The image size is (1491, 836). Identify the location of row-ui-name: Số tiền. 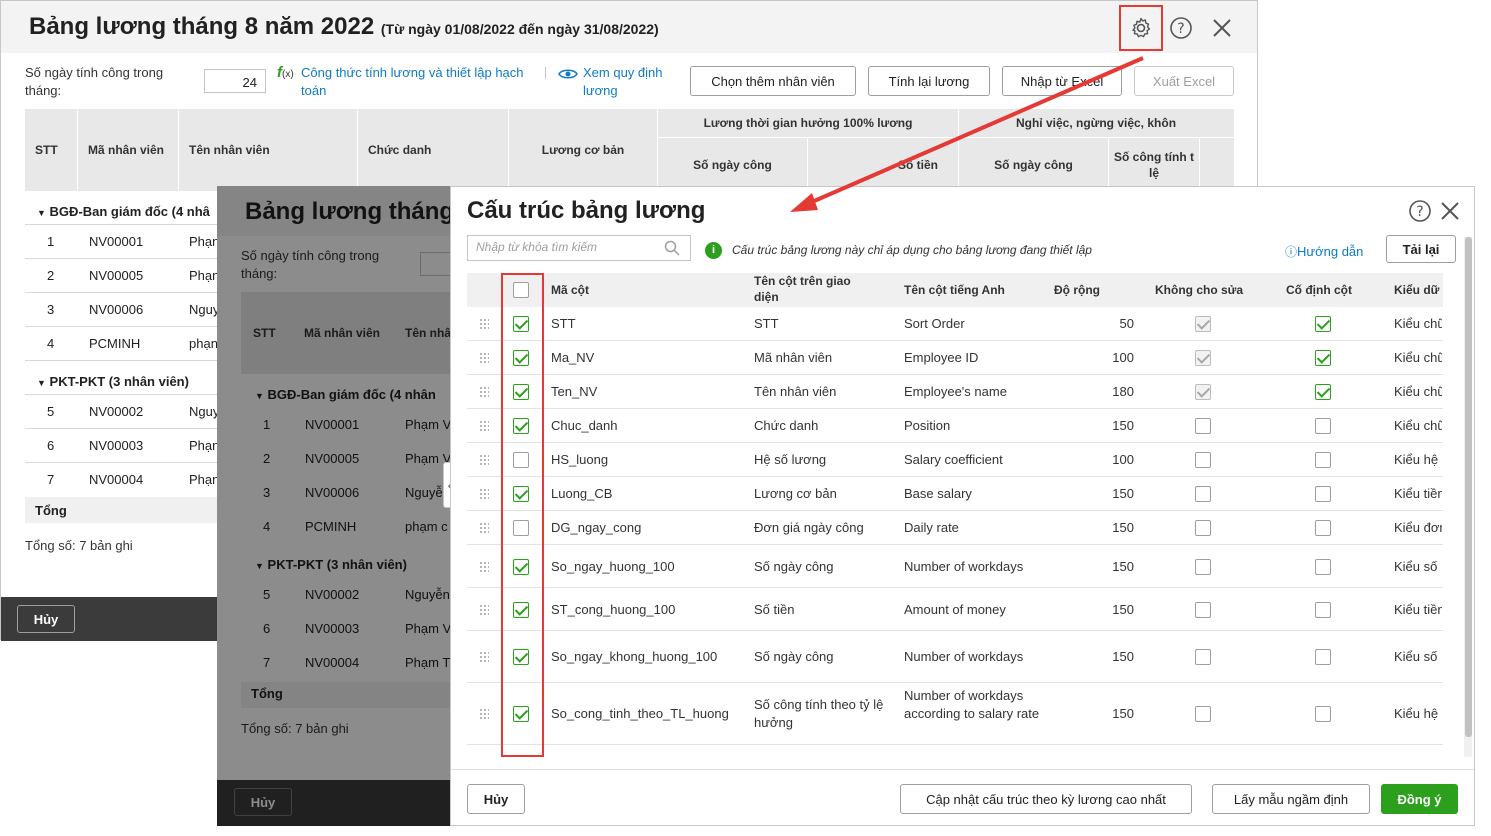
(774, 609).